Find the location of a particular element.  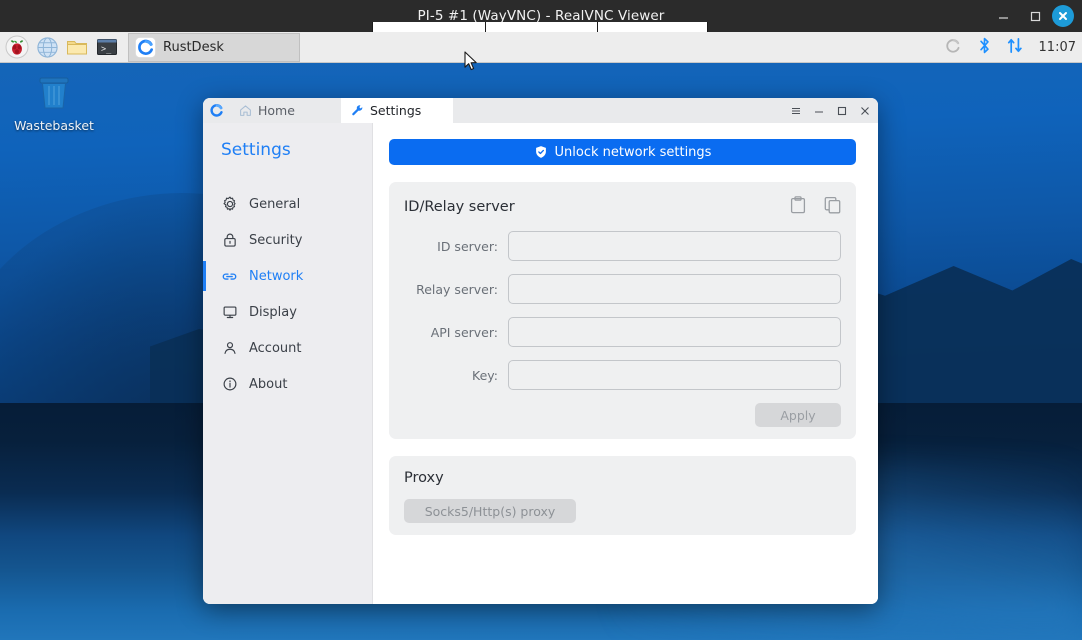

field-row-id-server: ID server: is located at coordinates (622, 246).